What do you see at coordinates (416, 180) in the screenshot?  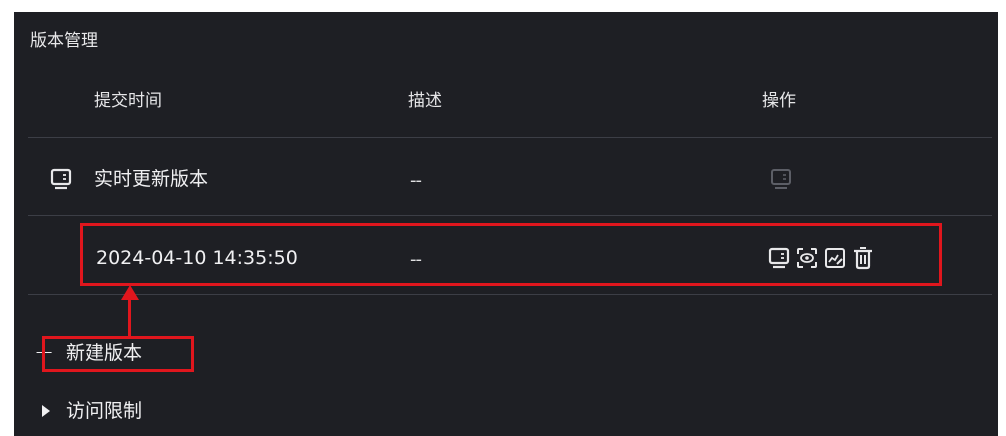 I see `version-description: --` at bounding box center [416, 180].